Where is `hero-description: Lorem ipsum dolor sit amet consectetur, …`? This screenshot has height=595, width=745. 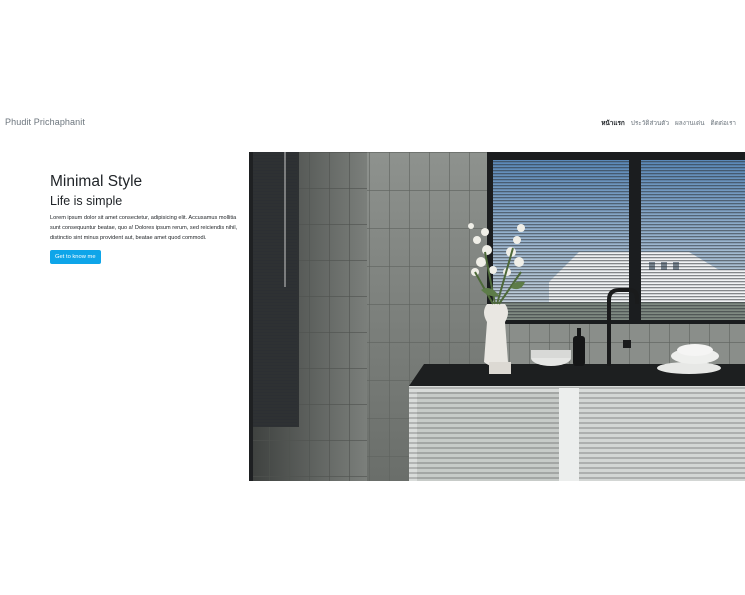 hero-description: Lorem ipsum dolor sit amet consectetur, … is located at coordinates (144, 228).